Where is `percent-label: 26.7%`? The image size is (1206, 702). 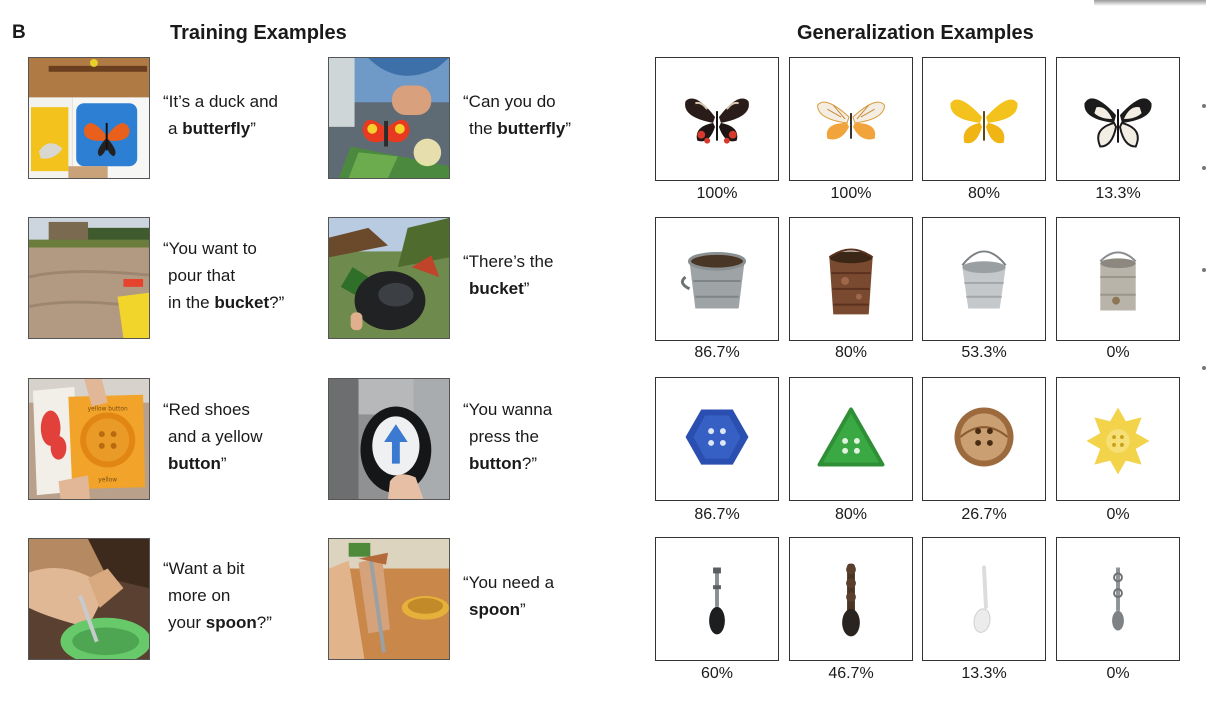
percent-label: 26.7% is located at coordinates (984, 514).